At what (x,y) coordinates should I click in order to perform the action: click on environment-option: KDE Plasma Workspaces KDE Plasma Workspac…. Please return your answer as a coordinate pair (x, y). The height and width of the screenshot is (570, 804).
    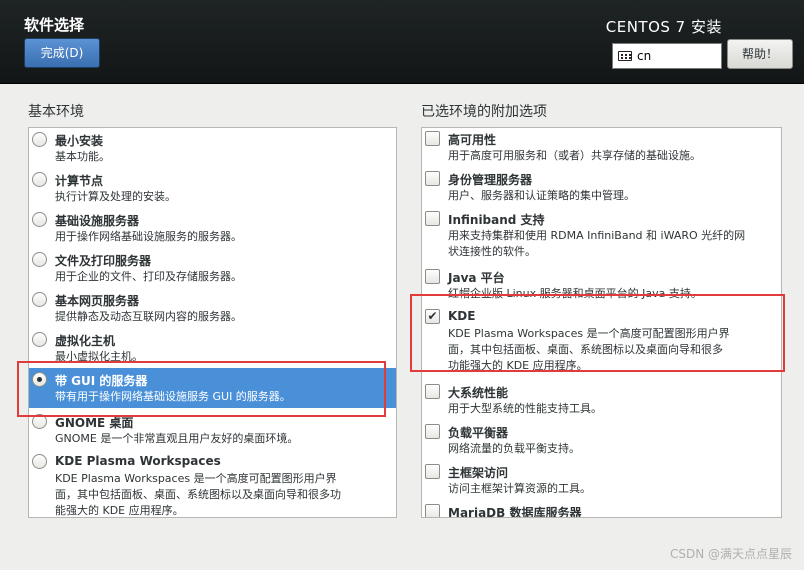
    Looking at the image, I should click on (212, 483).